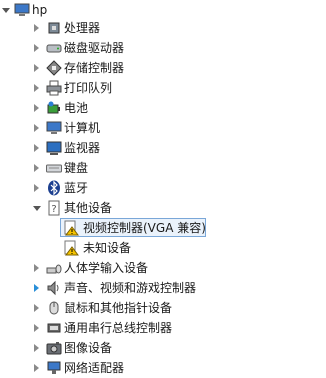  Describe the element at coordinates (54, 368) in the screenshot. I see `network-icon` at that location.